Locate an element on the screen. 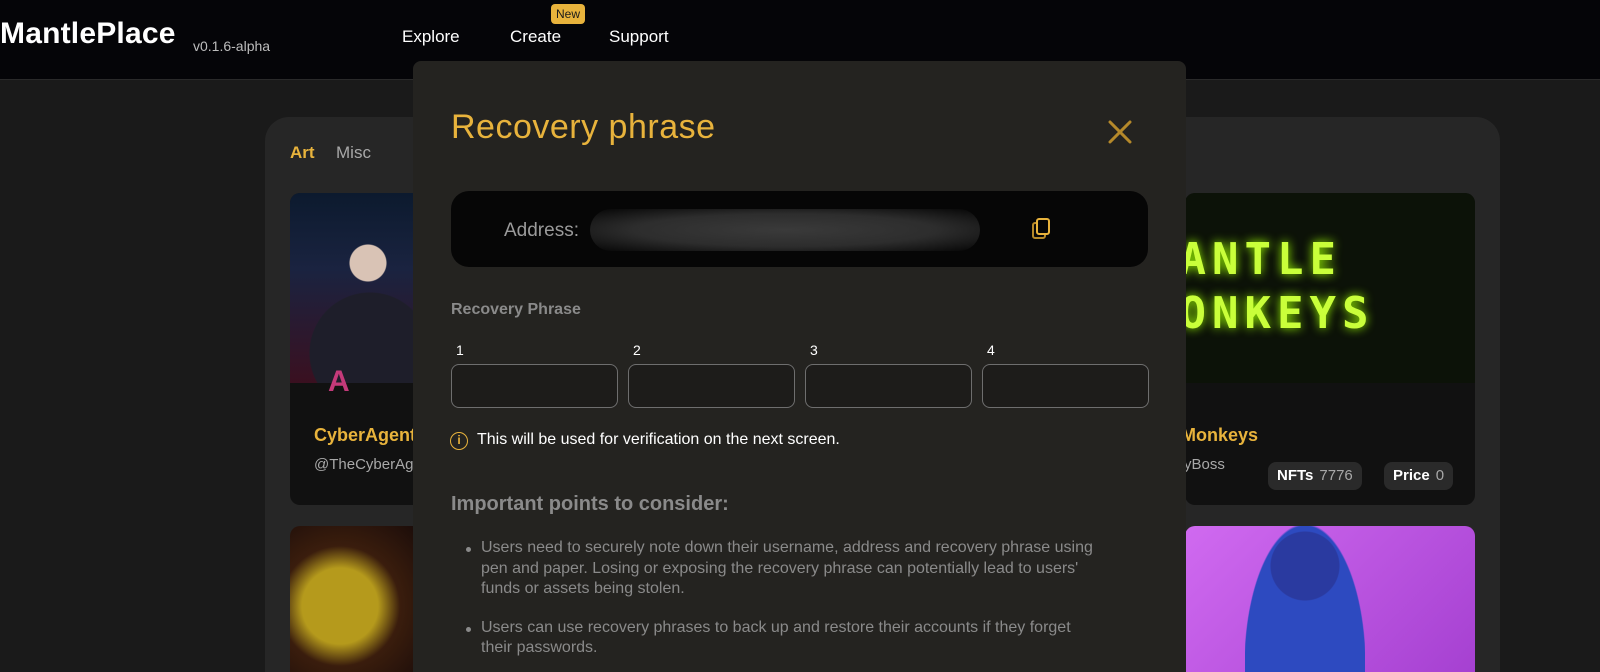 The width and height of the screenshot is (1600, 672). address-value is located at coordinates (785, 230).